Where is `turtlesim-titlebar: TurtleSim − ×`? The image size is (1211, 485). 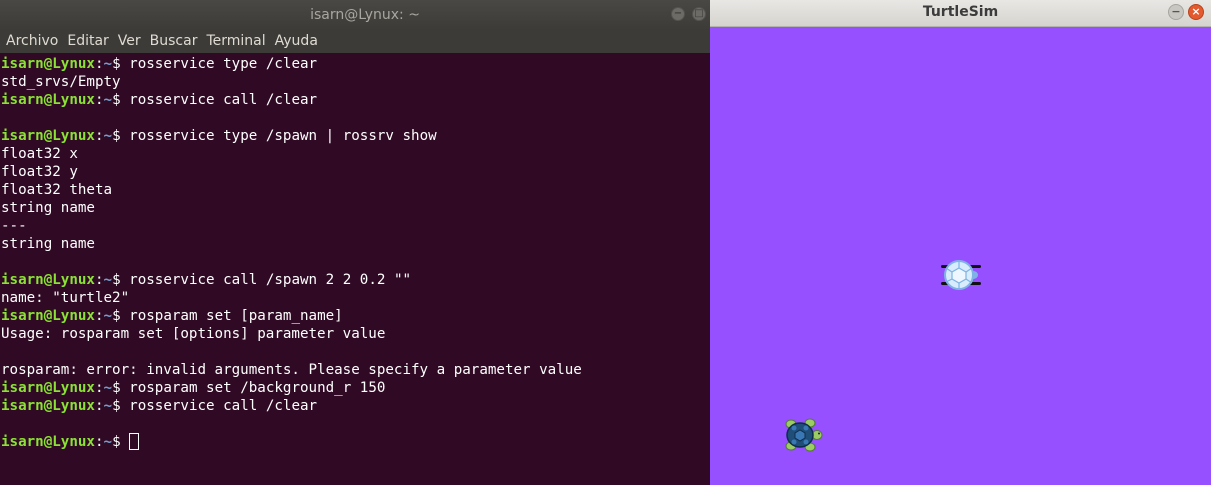
turtlesim-titlebar: TurtleSim − × is located at coordinates (960, 13).